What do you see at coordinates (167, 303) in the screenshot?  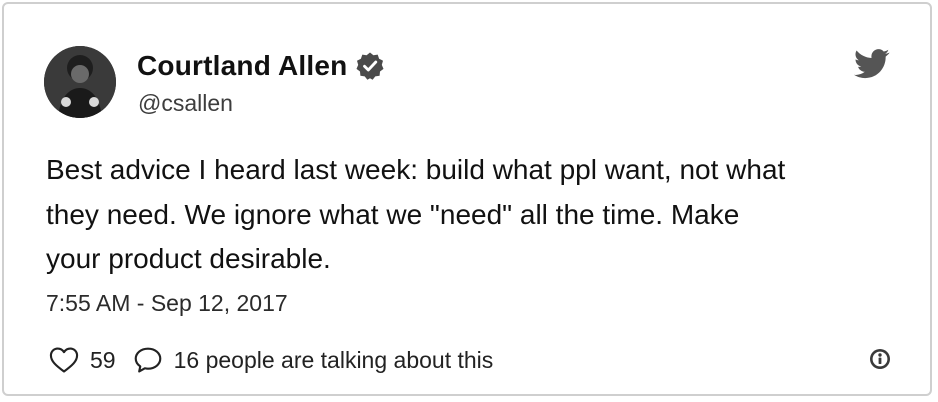 I see `tweet-timestamp: 7:55 AM - Sep 12, 2017` at bounding box center [167, 303].